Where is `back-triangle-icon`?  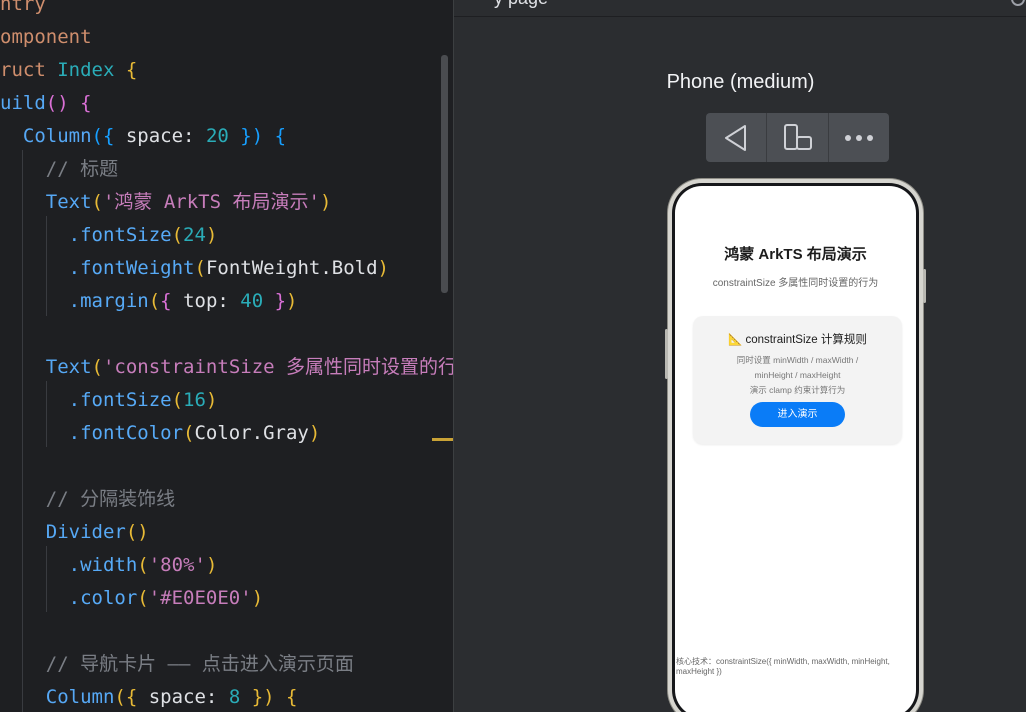
back-triangle-icon is located at coordinates (736, 137).